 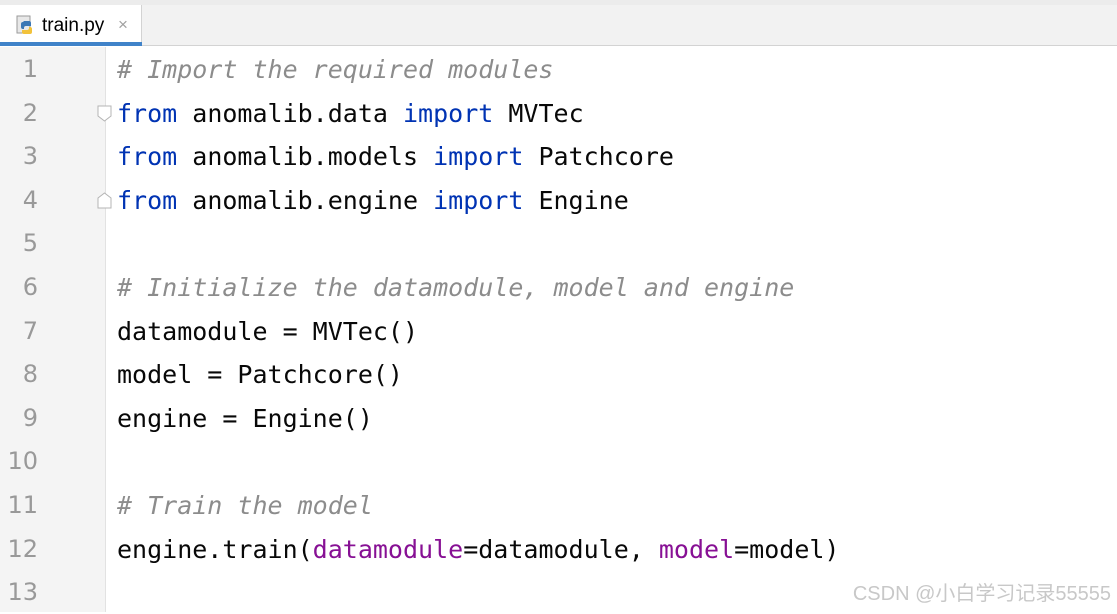 I want to click on code-token: engine = Engine(), so click(x=245, y=418).